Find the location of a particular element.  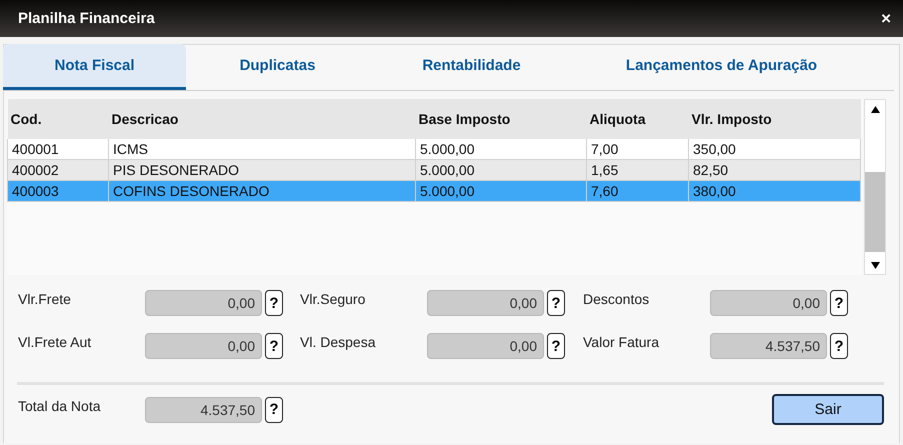

table-cell: 380,00 is located at coordinates (774, 191).